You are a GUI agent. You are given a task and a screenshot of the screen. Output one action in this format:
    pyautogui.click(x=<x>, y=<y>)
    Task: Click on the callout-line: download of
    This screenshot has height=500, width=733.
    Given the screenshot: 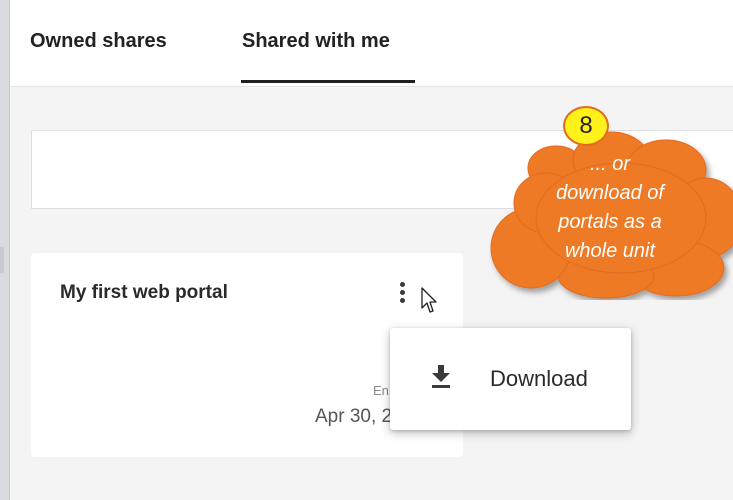 What is the action you would take?
    pyautogui.click(x=610, y=193)
    